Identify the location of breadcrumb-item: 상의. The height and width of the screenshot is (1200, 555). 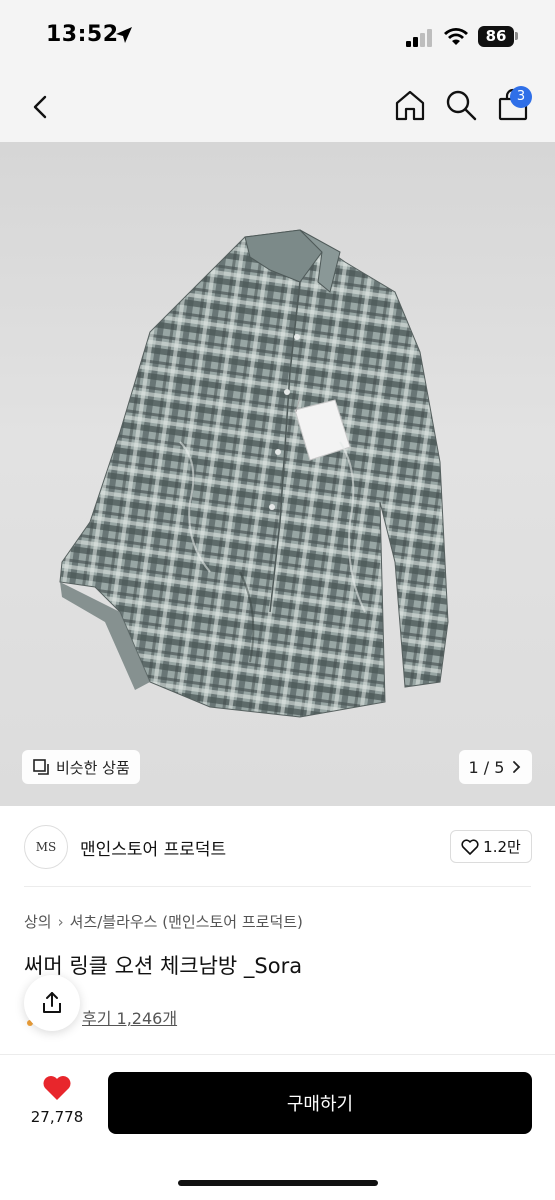
(38, 921).